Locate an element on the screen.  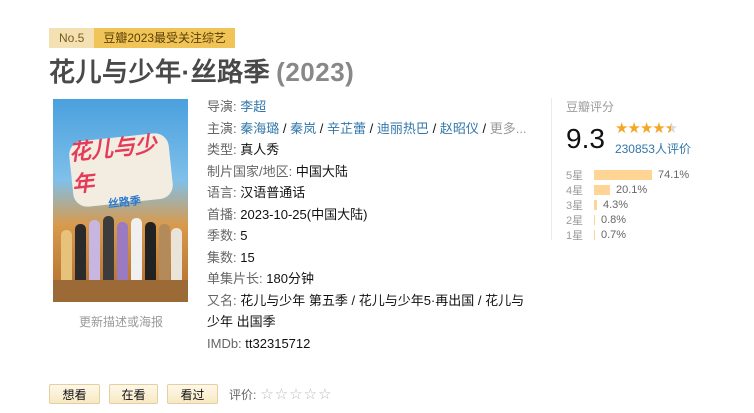
rating-stars: ★★★★★★ is located at coordinates (646, 128).